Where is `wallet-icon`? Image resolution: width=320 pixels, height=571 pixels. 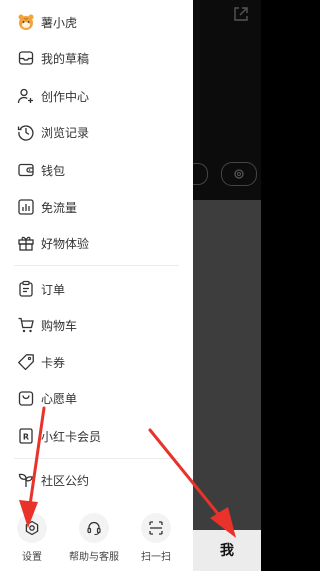 wallet-icon is located at coordinates (26, 170).